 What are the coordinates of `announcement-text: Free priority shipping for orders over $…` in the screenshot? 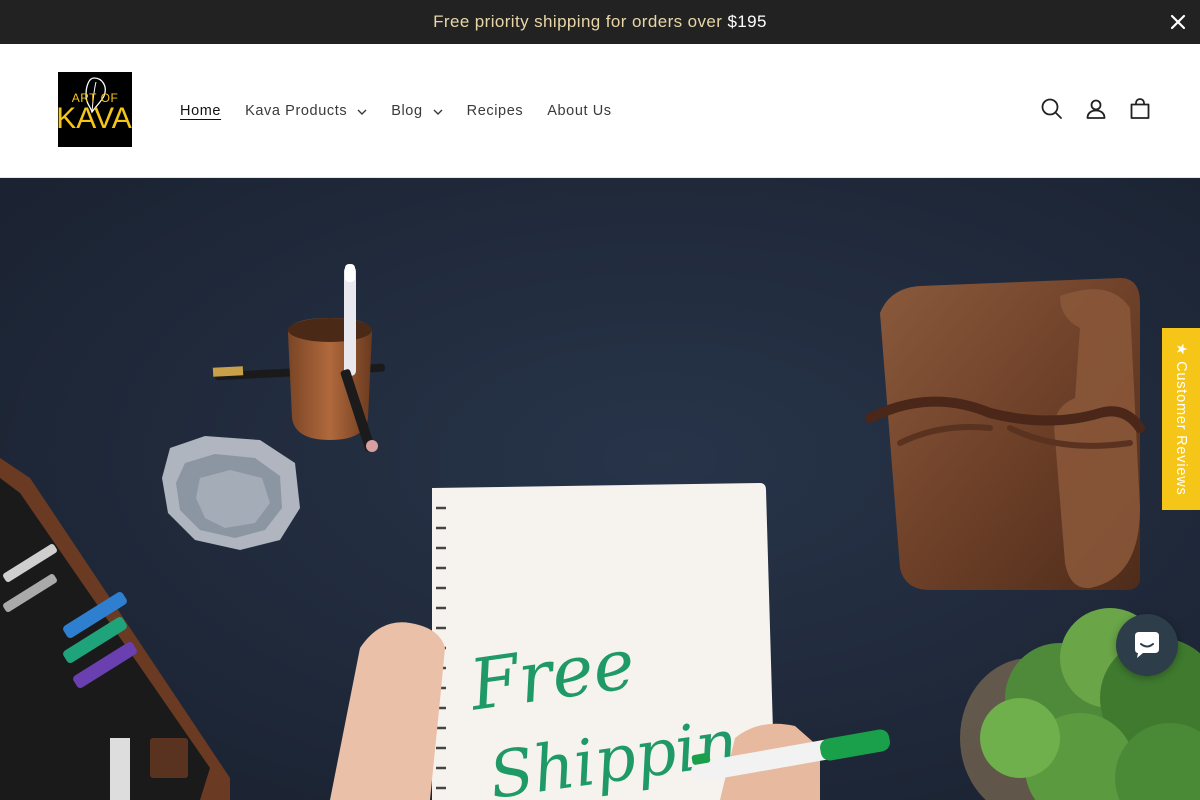 It's located at (600, 22).